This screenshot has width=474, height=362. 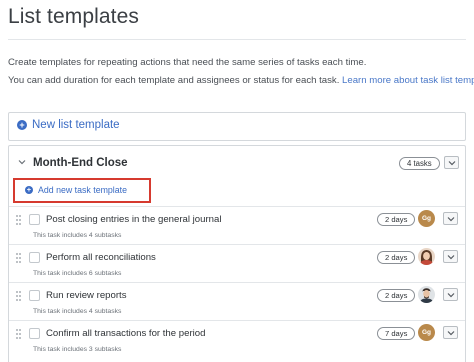 What do you see at coordinates (86, 295) in the screenshot?
I see `task-title: Run review reports` at bounding box center [86, 295].